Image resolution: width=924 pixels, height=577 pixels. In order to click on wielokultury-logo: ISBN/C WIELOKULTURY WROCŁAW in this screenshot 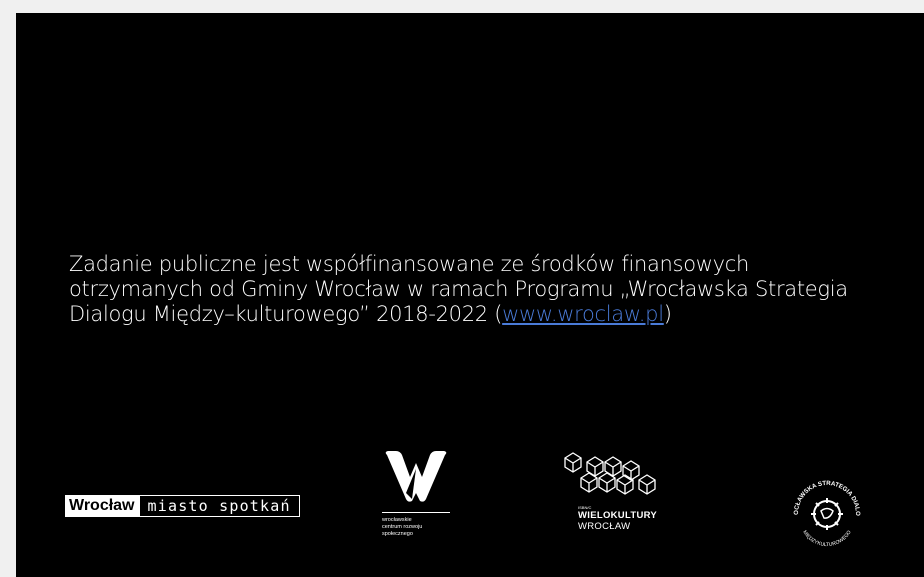, I will do `click(616, 491)`.